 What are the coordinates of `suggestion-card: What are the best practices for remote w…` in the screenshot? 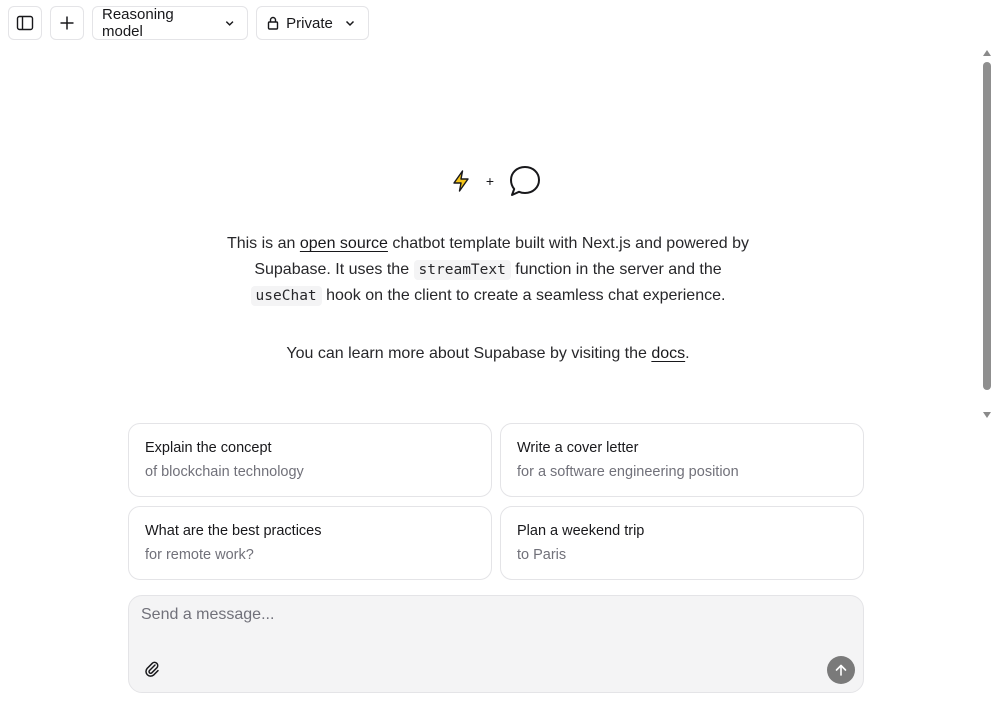 It's located at (310, 543).